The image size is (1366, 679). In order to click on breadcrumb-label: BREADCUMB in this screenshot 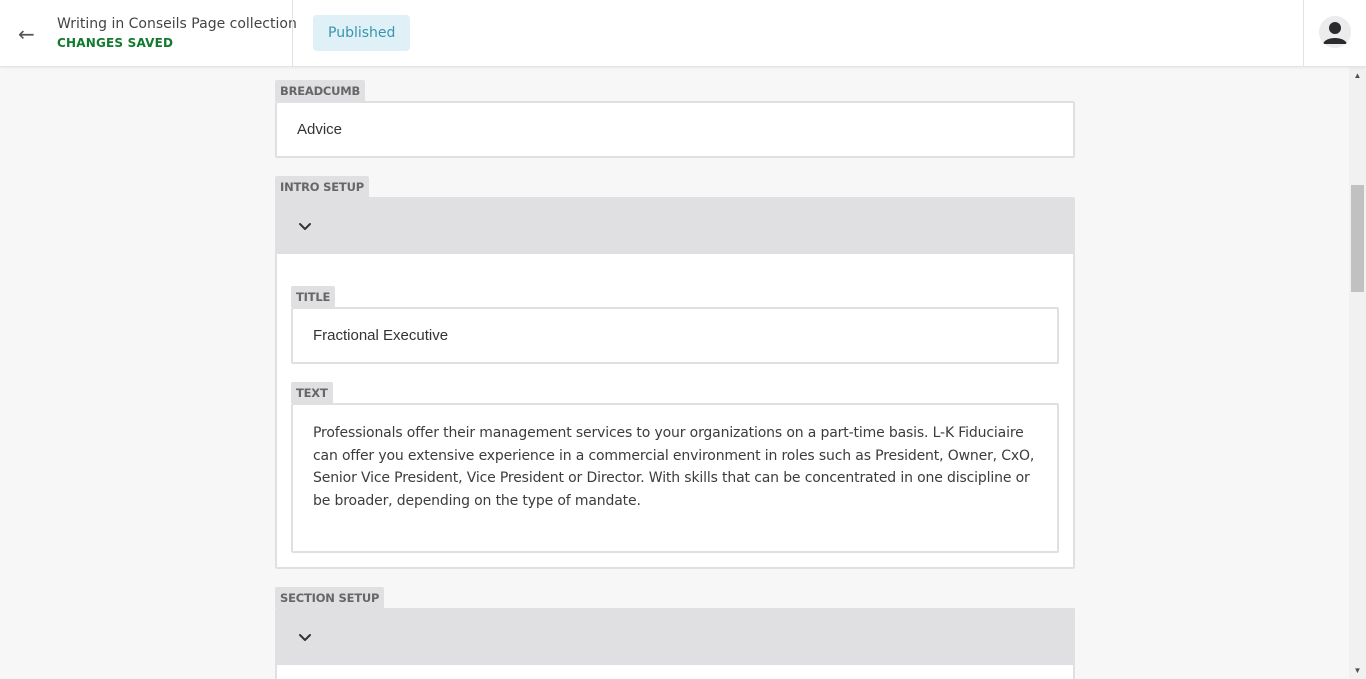, I will do `click(320, 90)`.